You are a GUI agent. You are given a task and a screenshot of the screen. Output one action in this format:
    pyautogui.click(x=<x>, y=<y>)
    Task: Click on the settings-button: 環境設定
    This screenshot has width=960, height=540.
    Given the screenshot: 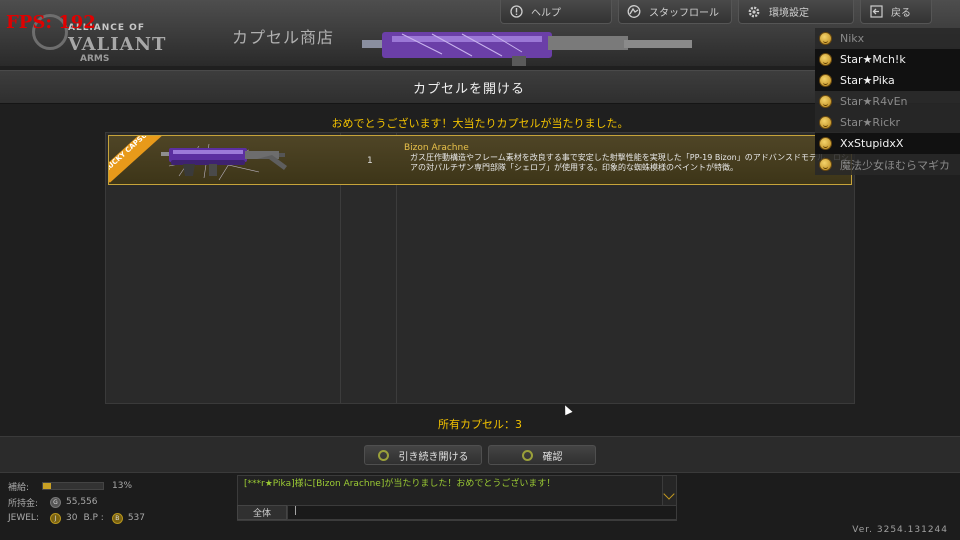 What is the action you would take?
    pyautogui.click(x=796, y=12)
    